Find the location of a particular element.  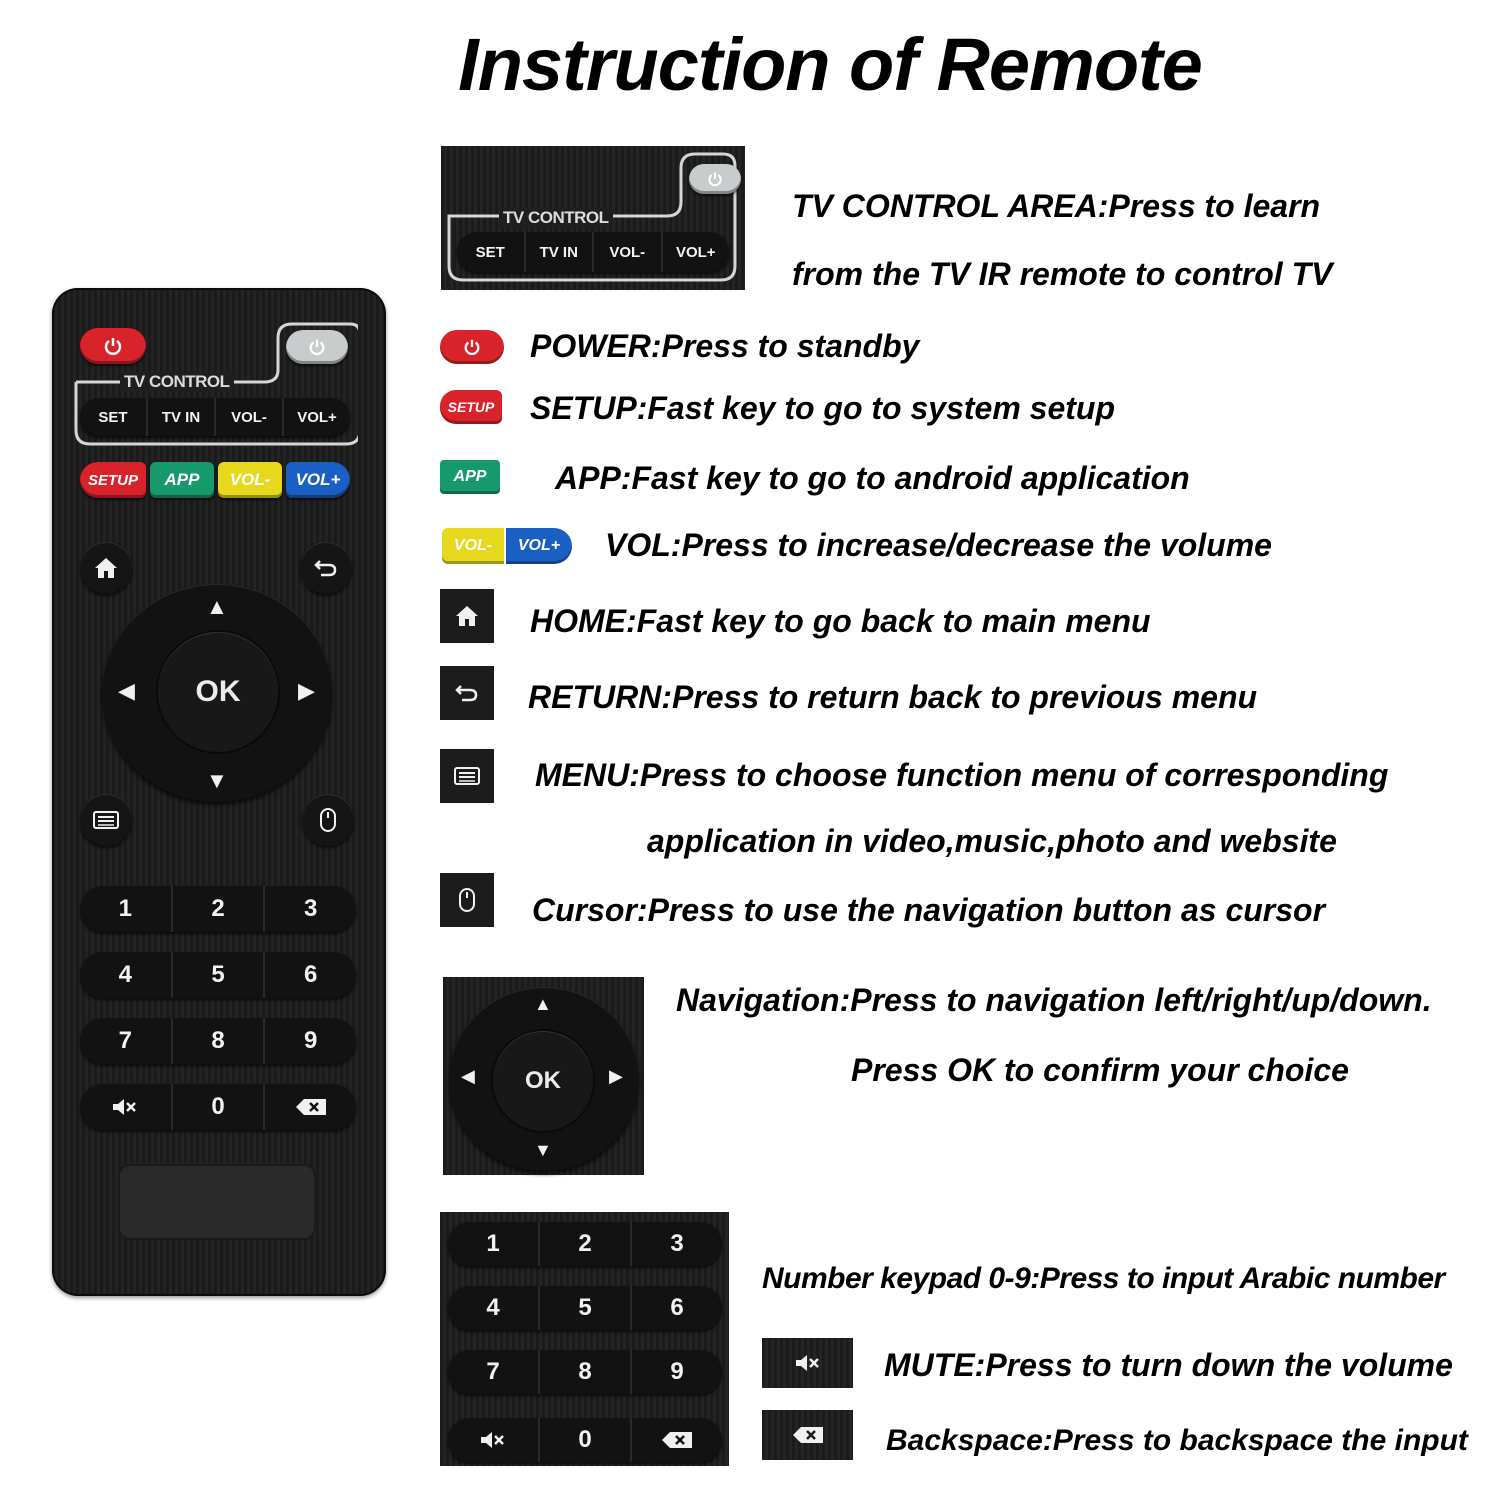

right-arrow-icon: ▶ is located at coordinates (306, 691).